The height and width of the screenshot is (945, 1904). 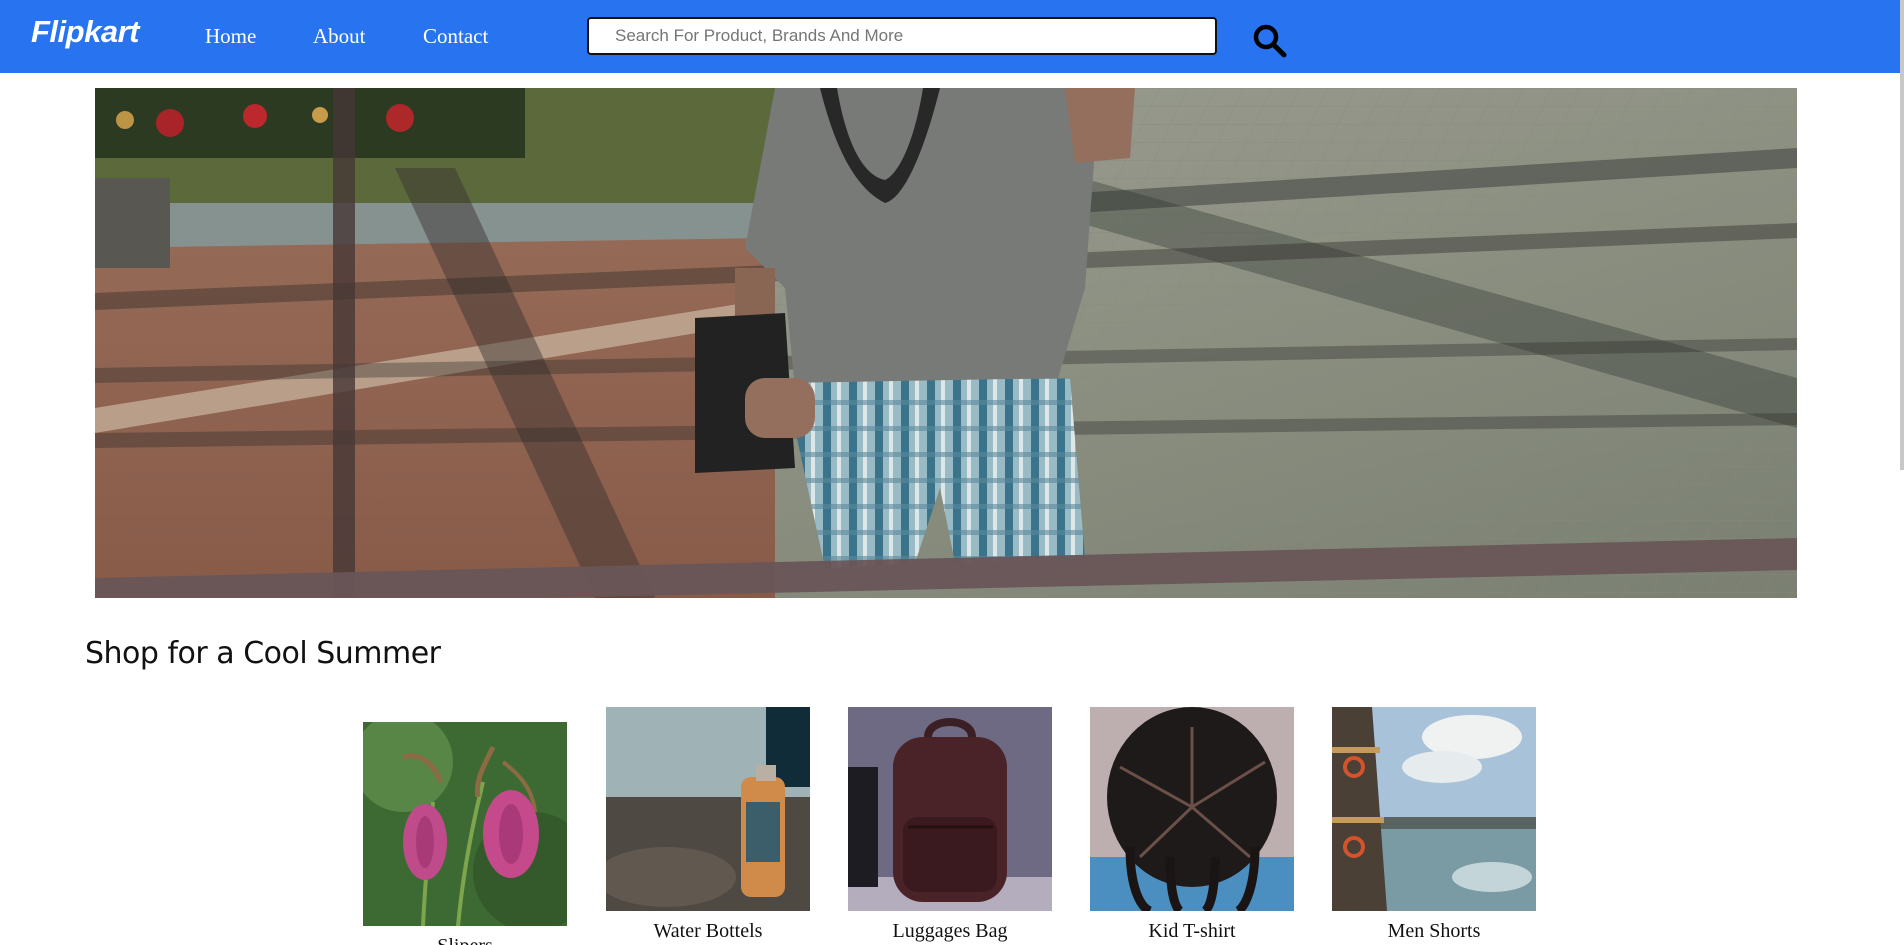 What do you see at coordinates (1434, 931) in the screenshot?
I see `product-label: Men Shorts` at bounding box center [1434, 931].